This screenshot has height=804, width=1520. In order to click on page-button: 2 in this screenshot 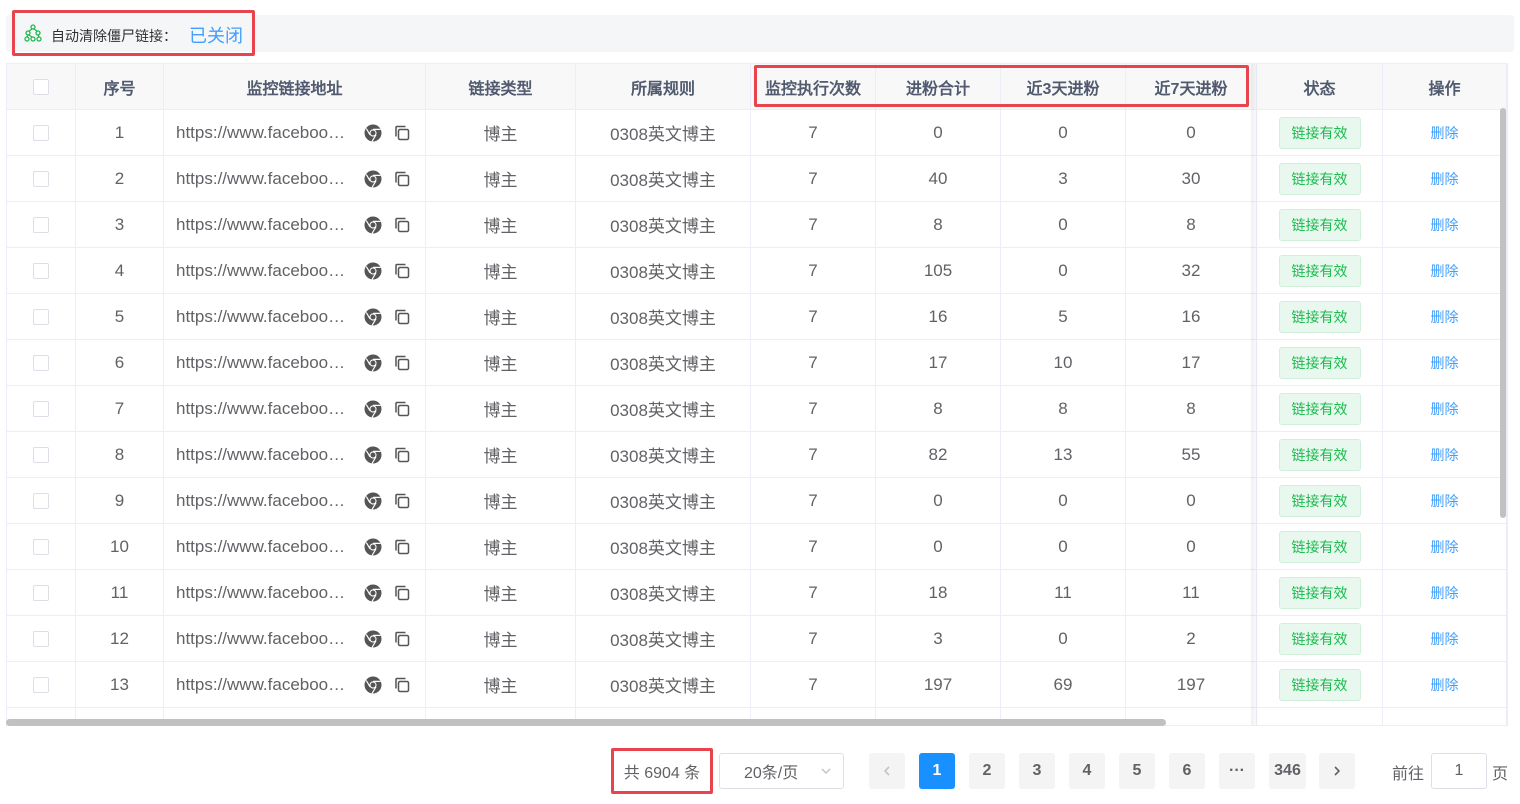, I will do `click(987, 771)`.